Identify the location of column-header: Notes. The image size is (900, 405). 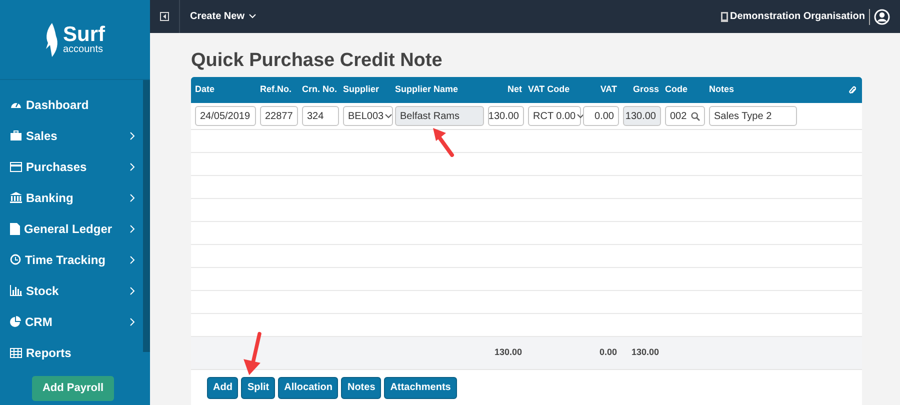
(721, 89).